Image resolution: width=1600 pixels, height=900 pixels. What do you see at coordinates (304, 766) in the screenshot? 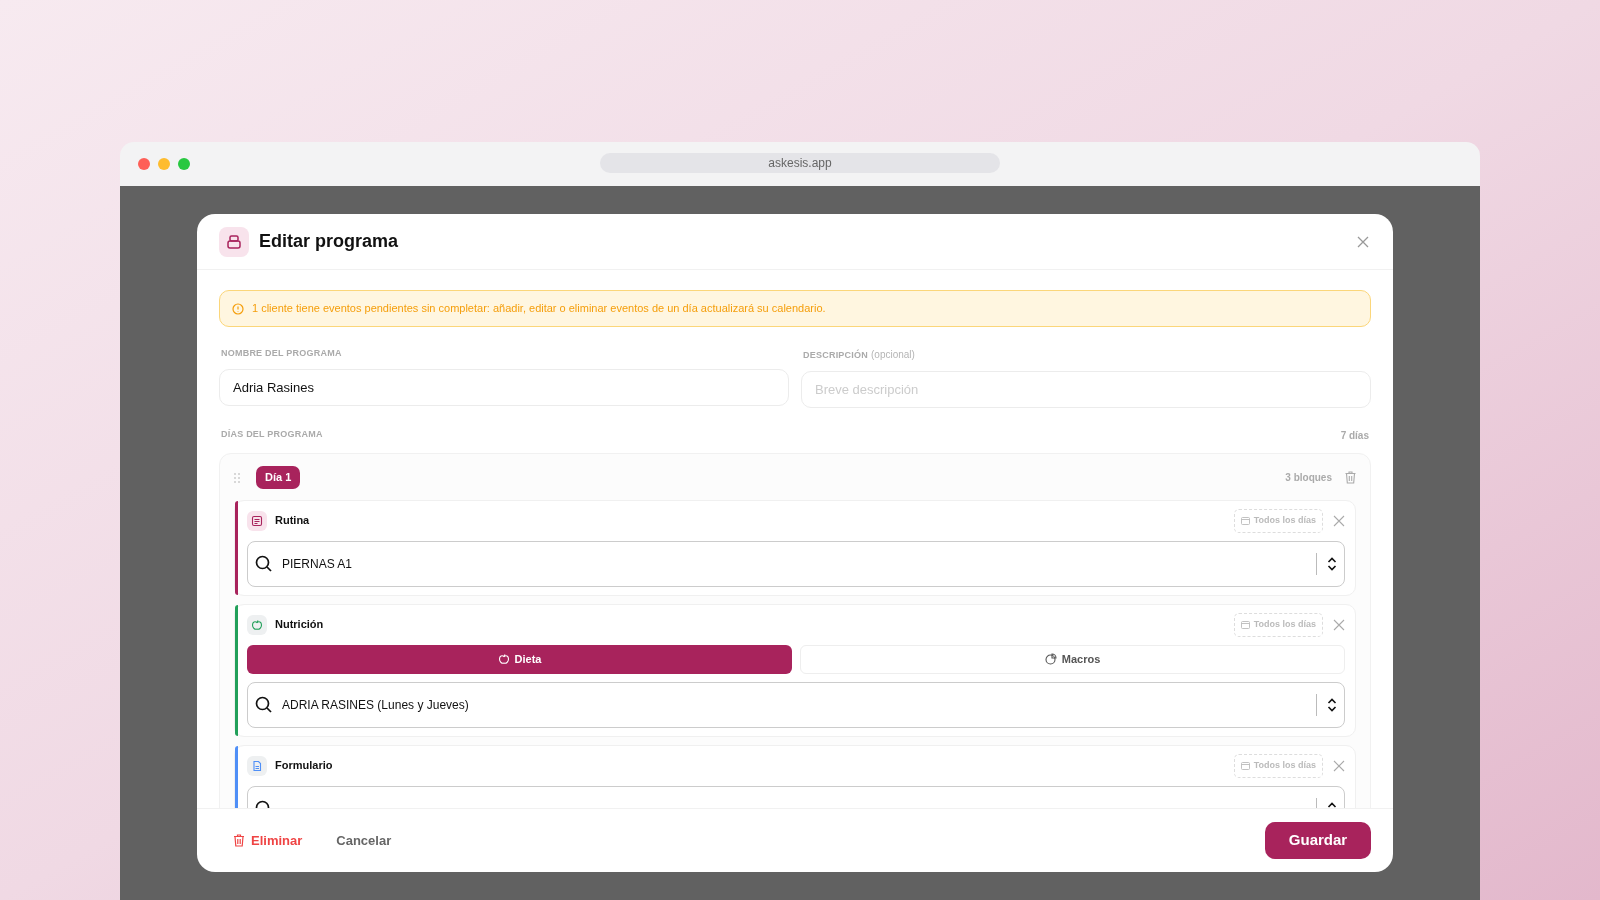
I see `block-title: Formulario` at bounding box center [304, 766].